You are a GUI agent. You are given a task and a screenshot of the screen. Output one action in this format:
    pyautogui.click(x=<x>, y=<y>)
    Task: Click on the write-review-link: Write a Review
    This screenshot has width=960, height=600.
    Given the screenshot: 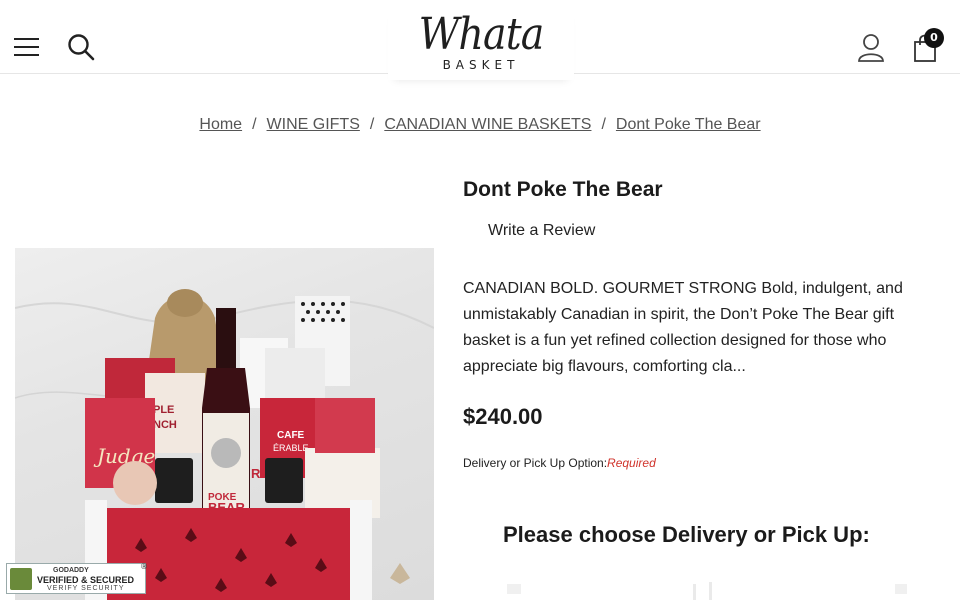 What is the action you would take?
    pyautogui.click(x=541, y=231)
    